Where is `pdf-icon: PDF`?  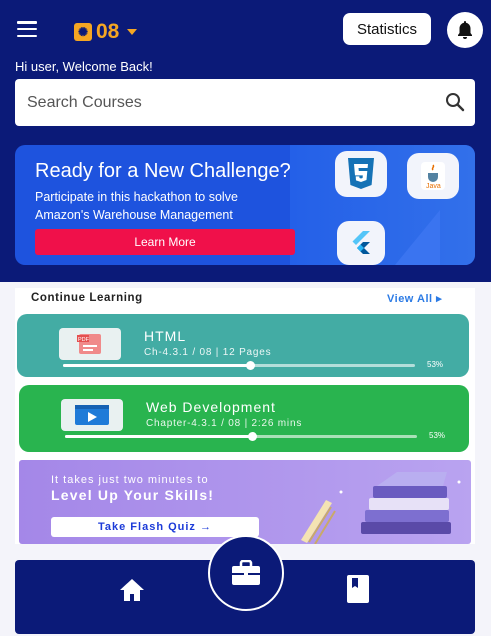 pdf-icon: PDF is located at coordinates (89, 344).